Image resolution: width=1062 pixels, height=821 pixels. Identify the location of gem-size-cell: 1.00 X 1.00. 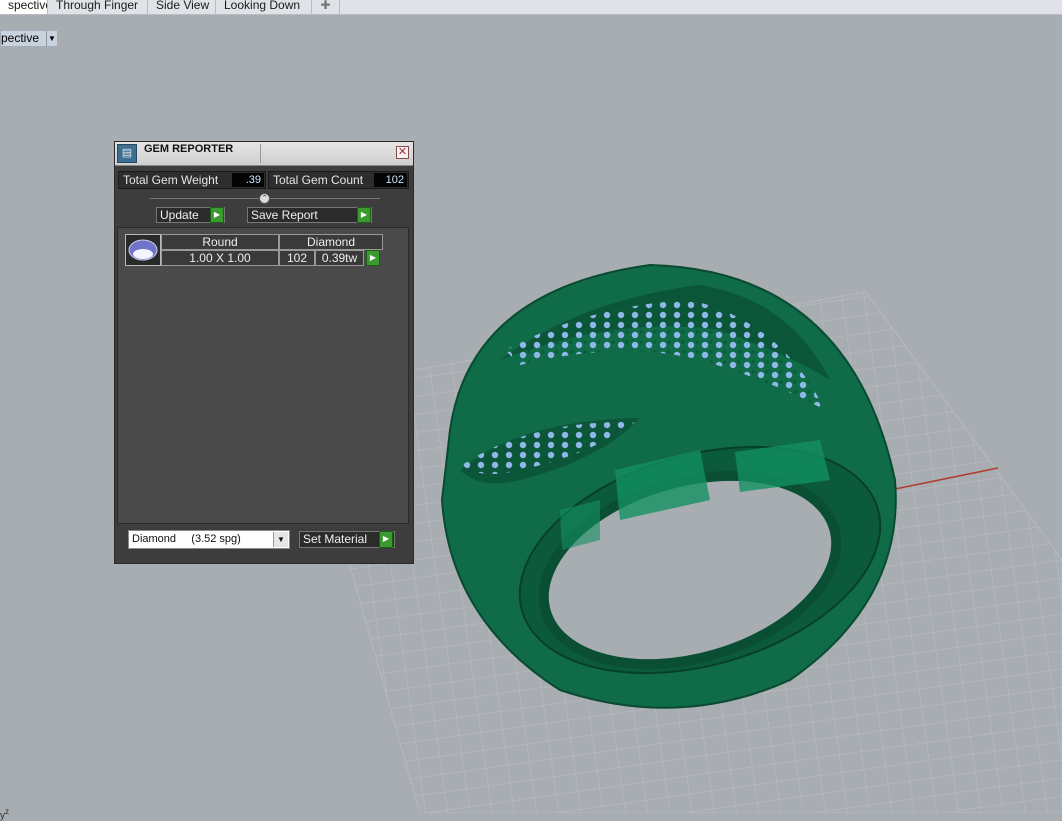
(220, 258).